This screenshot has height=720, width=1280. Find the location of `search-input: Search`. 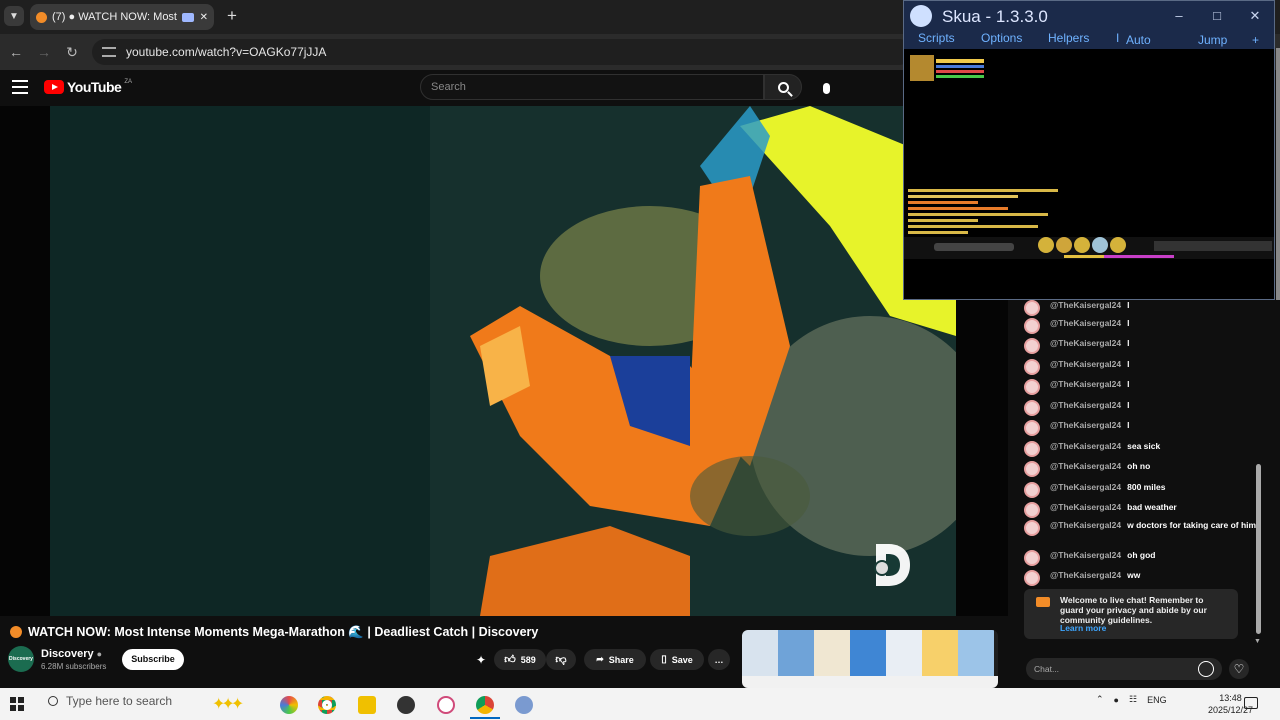

search-input: Search is located at coordinates (592, 87).